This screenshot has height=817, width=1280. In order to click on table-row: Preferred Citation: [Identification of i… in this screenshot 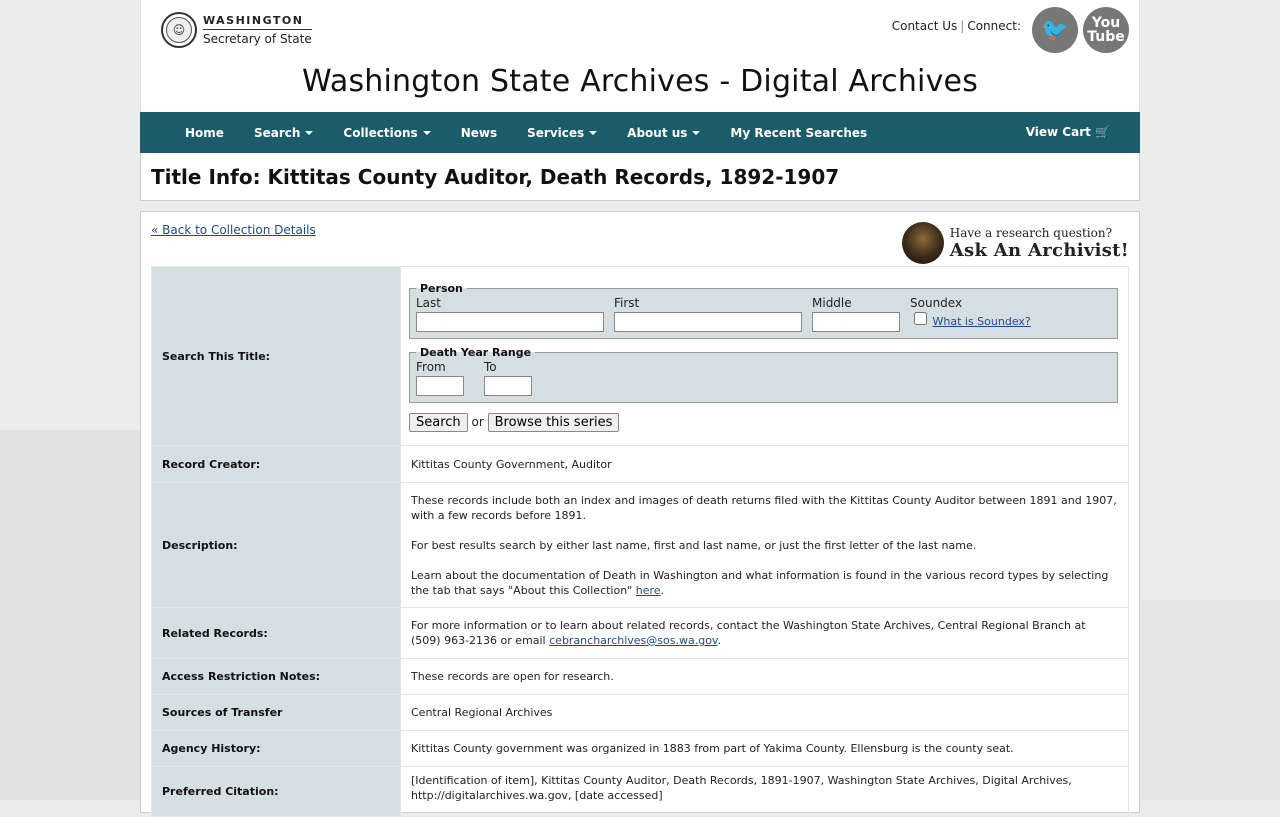, I will do `click(640, 791)`.